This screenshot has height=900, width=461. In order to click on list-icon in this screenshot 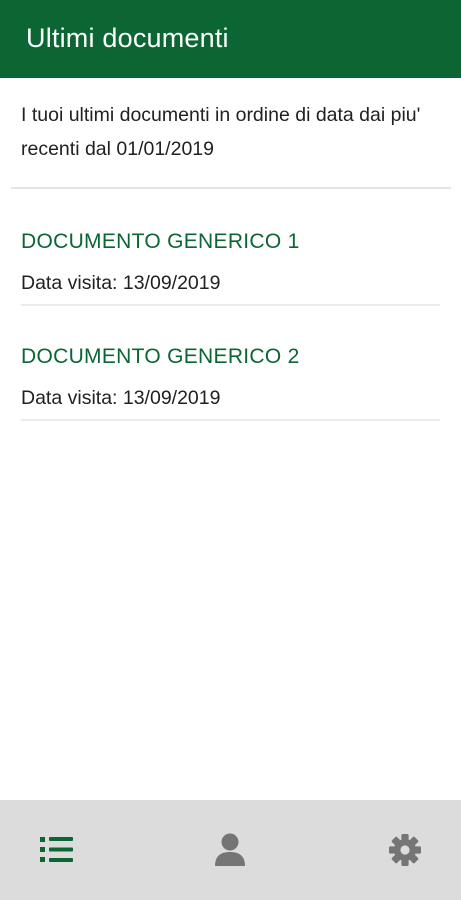, I will do `click(57, 850)`.